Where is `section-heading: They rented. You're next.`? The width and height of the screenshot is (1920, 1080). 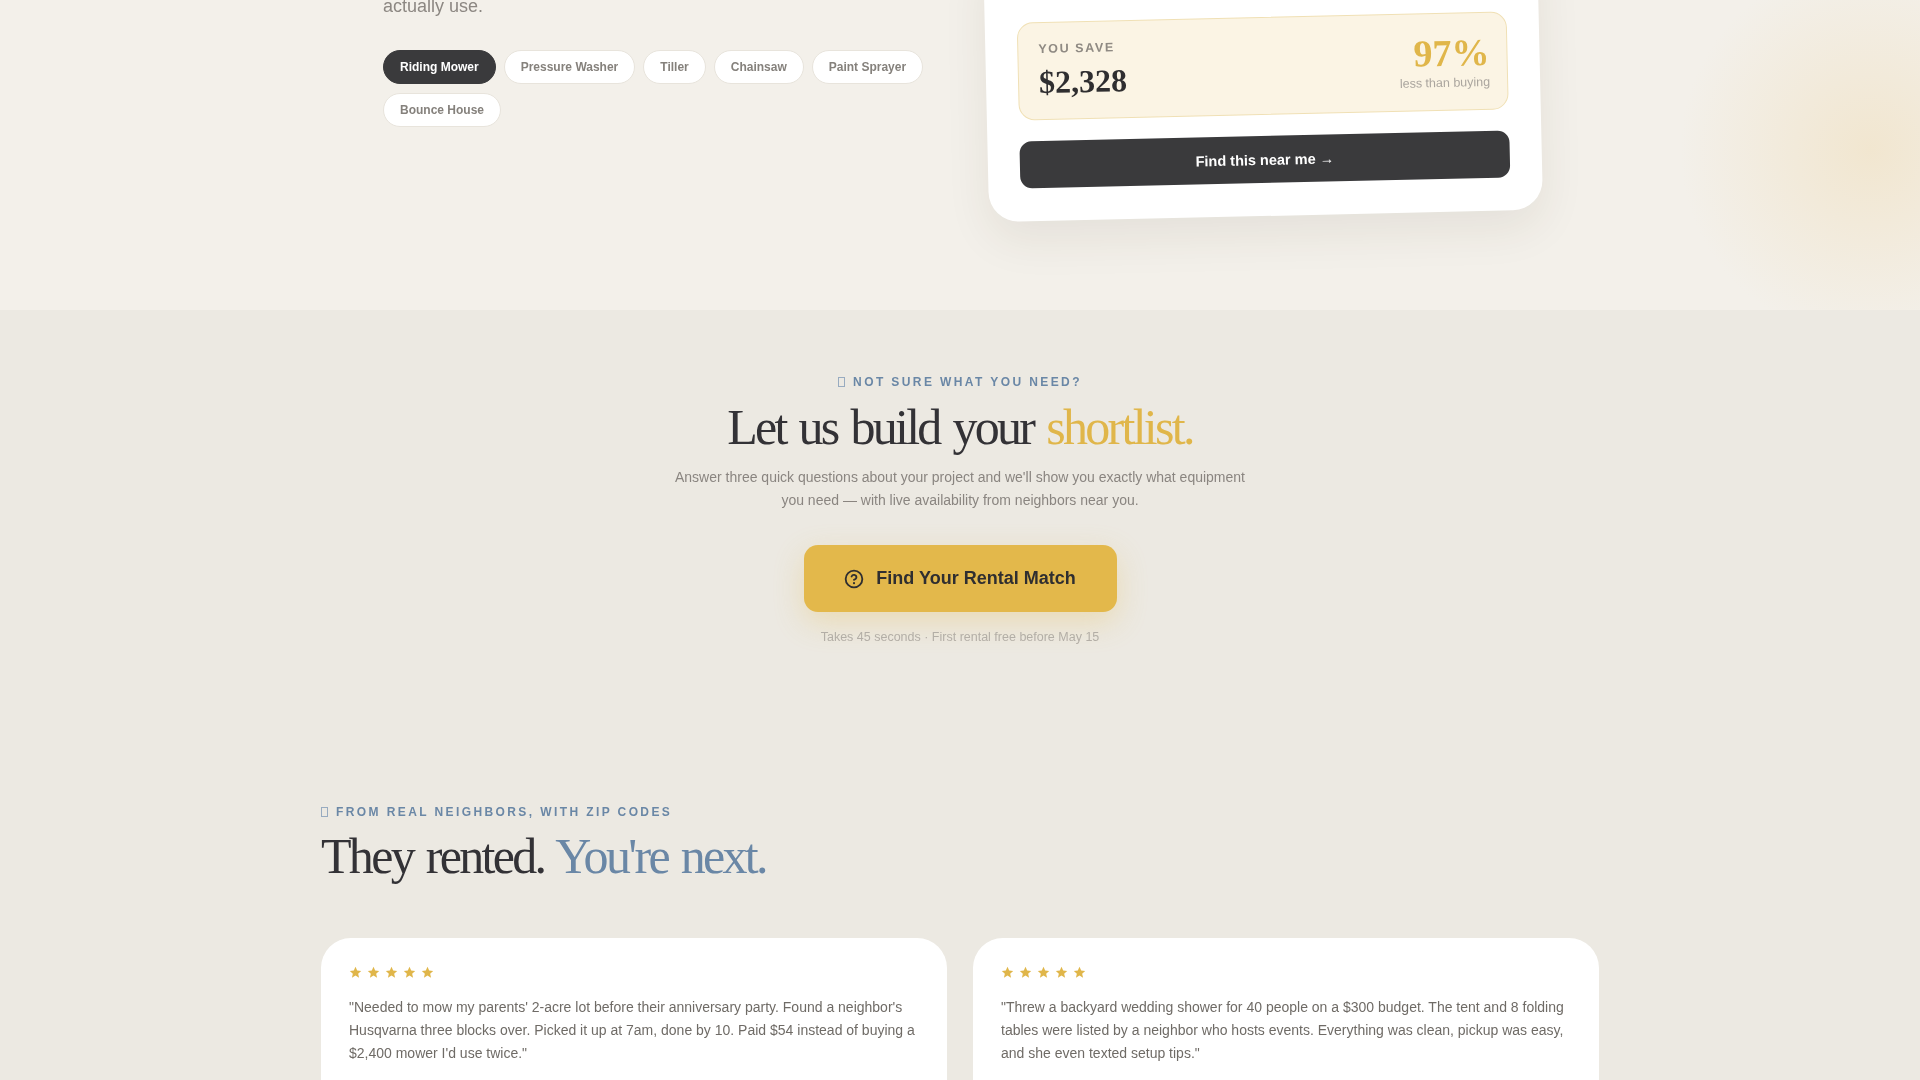
section-heading: They rented. You're next. is located at coordinates (543, 856).